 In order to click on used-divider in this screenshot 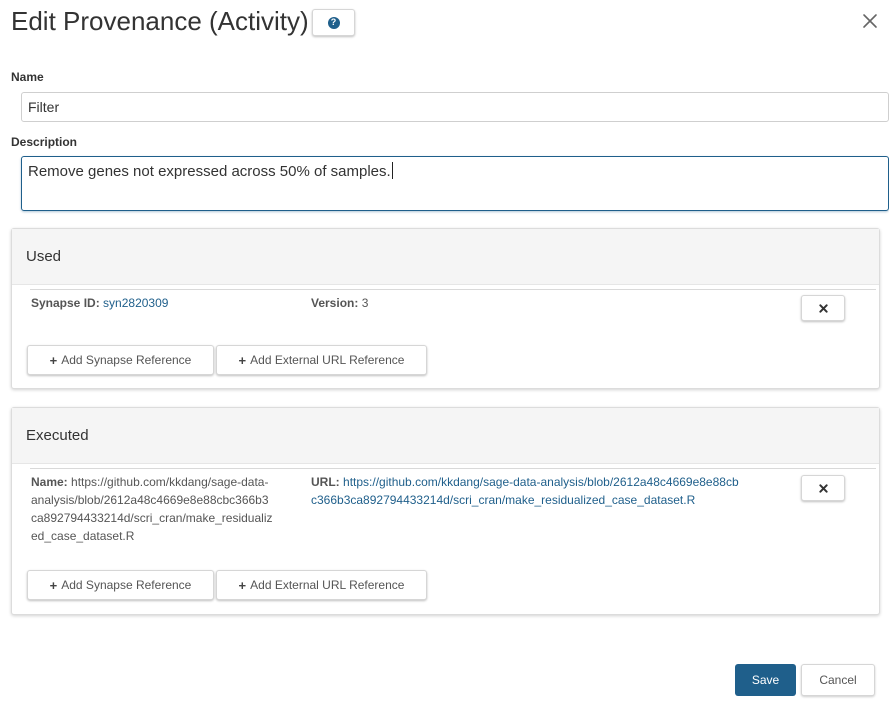, I will do `click(453, 289)`.